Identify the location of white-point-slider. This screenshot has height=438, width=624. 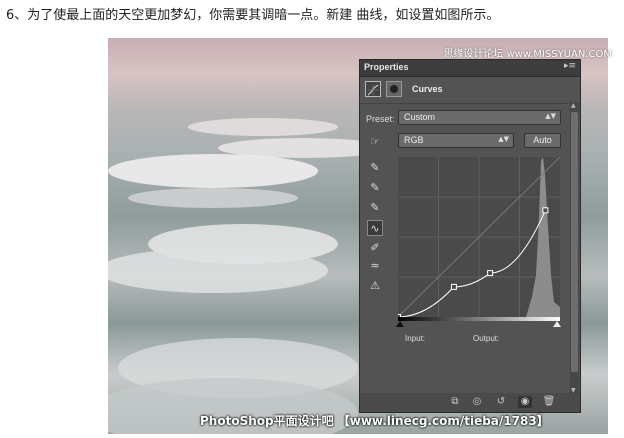
(557, 324).